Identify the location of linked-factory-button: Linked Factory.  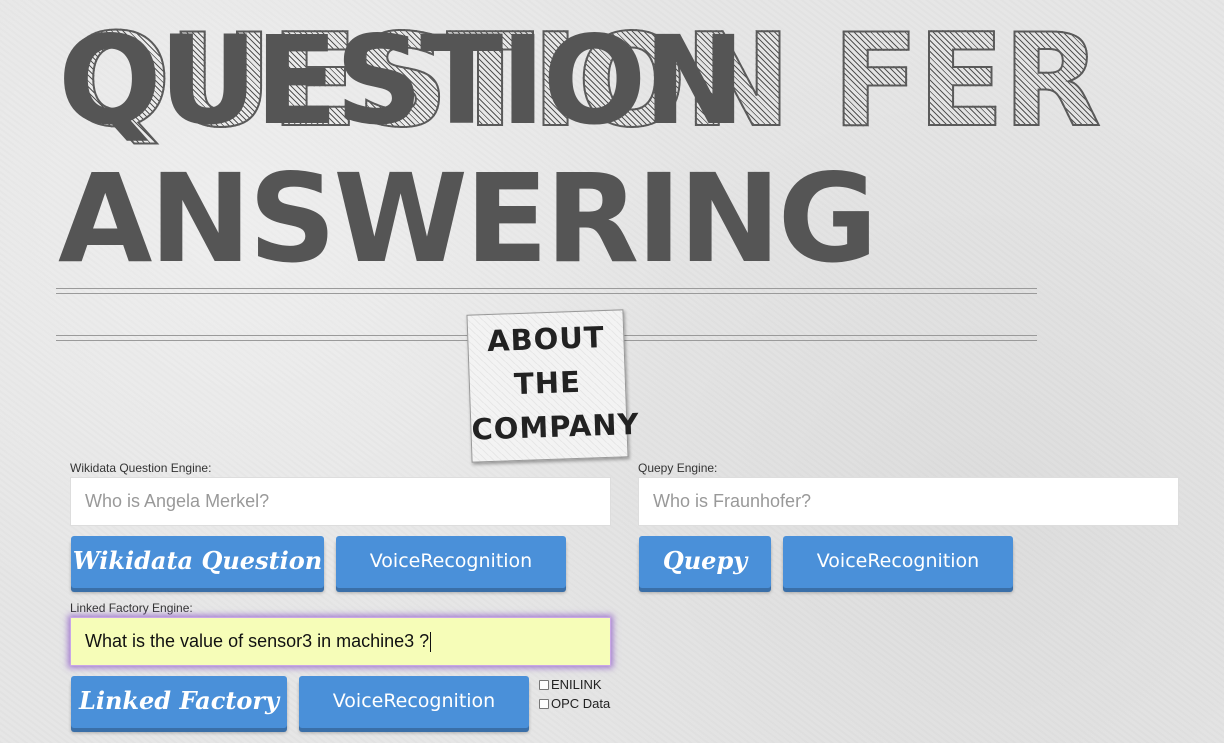
(179, 702).